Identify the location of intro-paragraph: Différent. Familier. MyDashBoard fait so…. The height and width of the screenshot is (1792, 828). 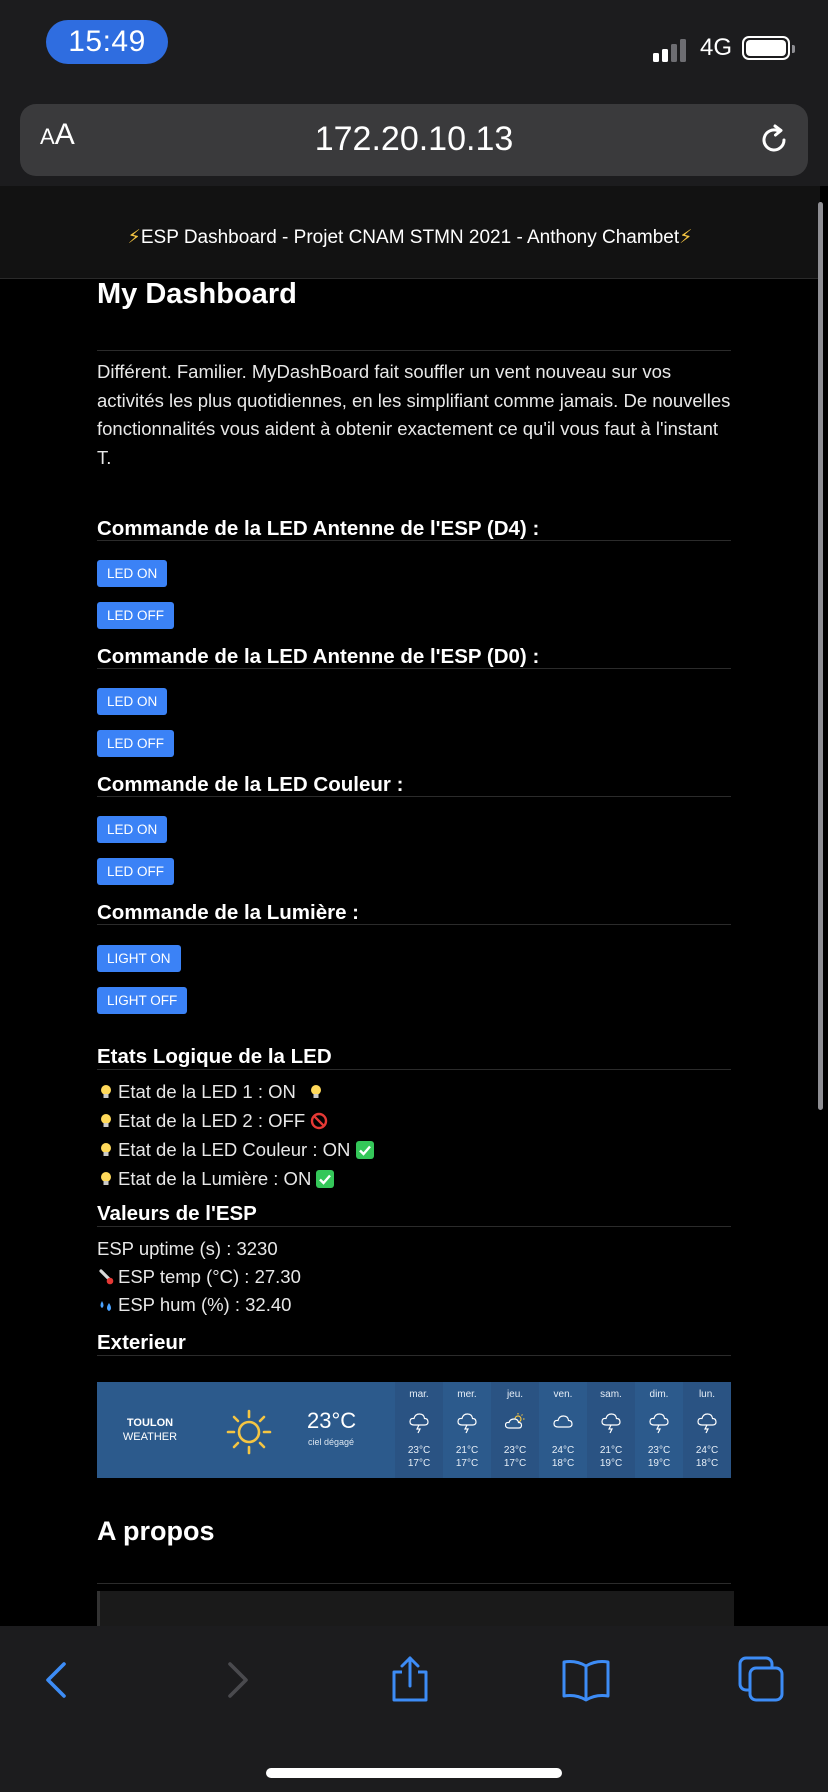
(414, 414).